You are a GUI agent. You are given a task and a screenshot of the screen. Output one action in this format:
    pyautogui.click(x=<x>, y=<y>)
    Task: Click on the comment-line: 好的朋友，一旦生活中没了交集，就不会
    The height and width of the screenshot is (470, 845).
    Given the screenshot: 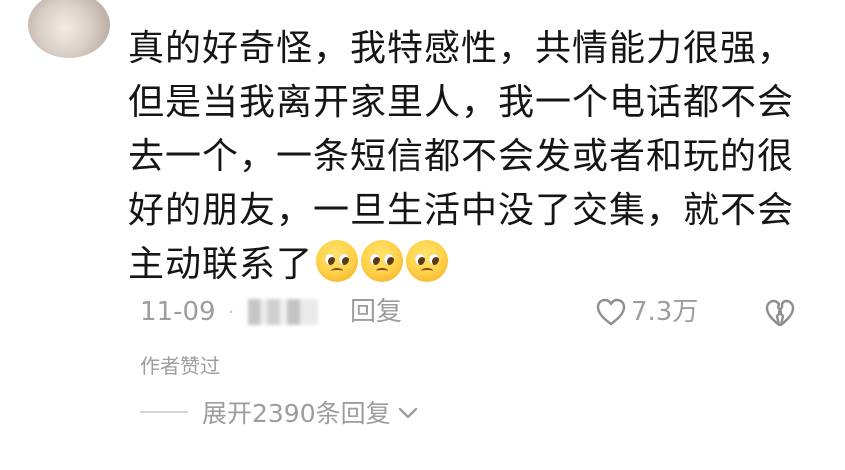 What is the action you would take?
    pyautogui.click(x=461, y=210)
    